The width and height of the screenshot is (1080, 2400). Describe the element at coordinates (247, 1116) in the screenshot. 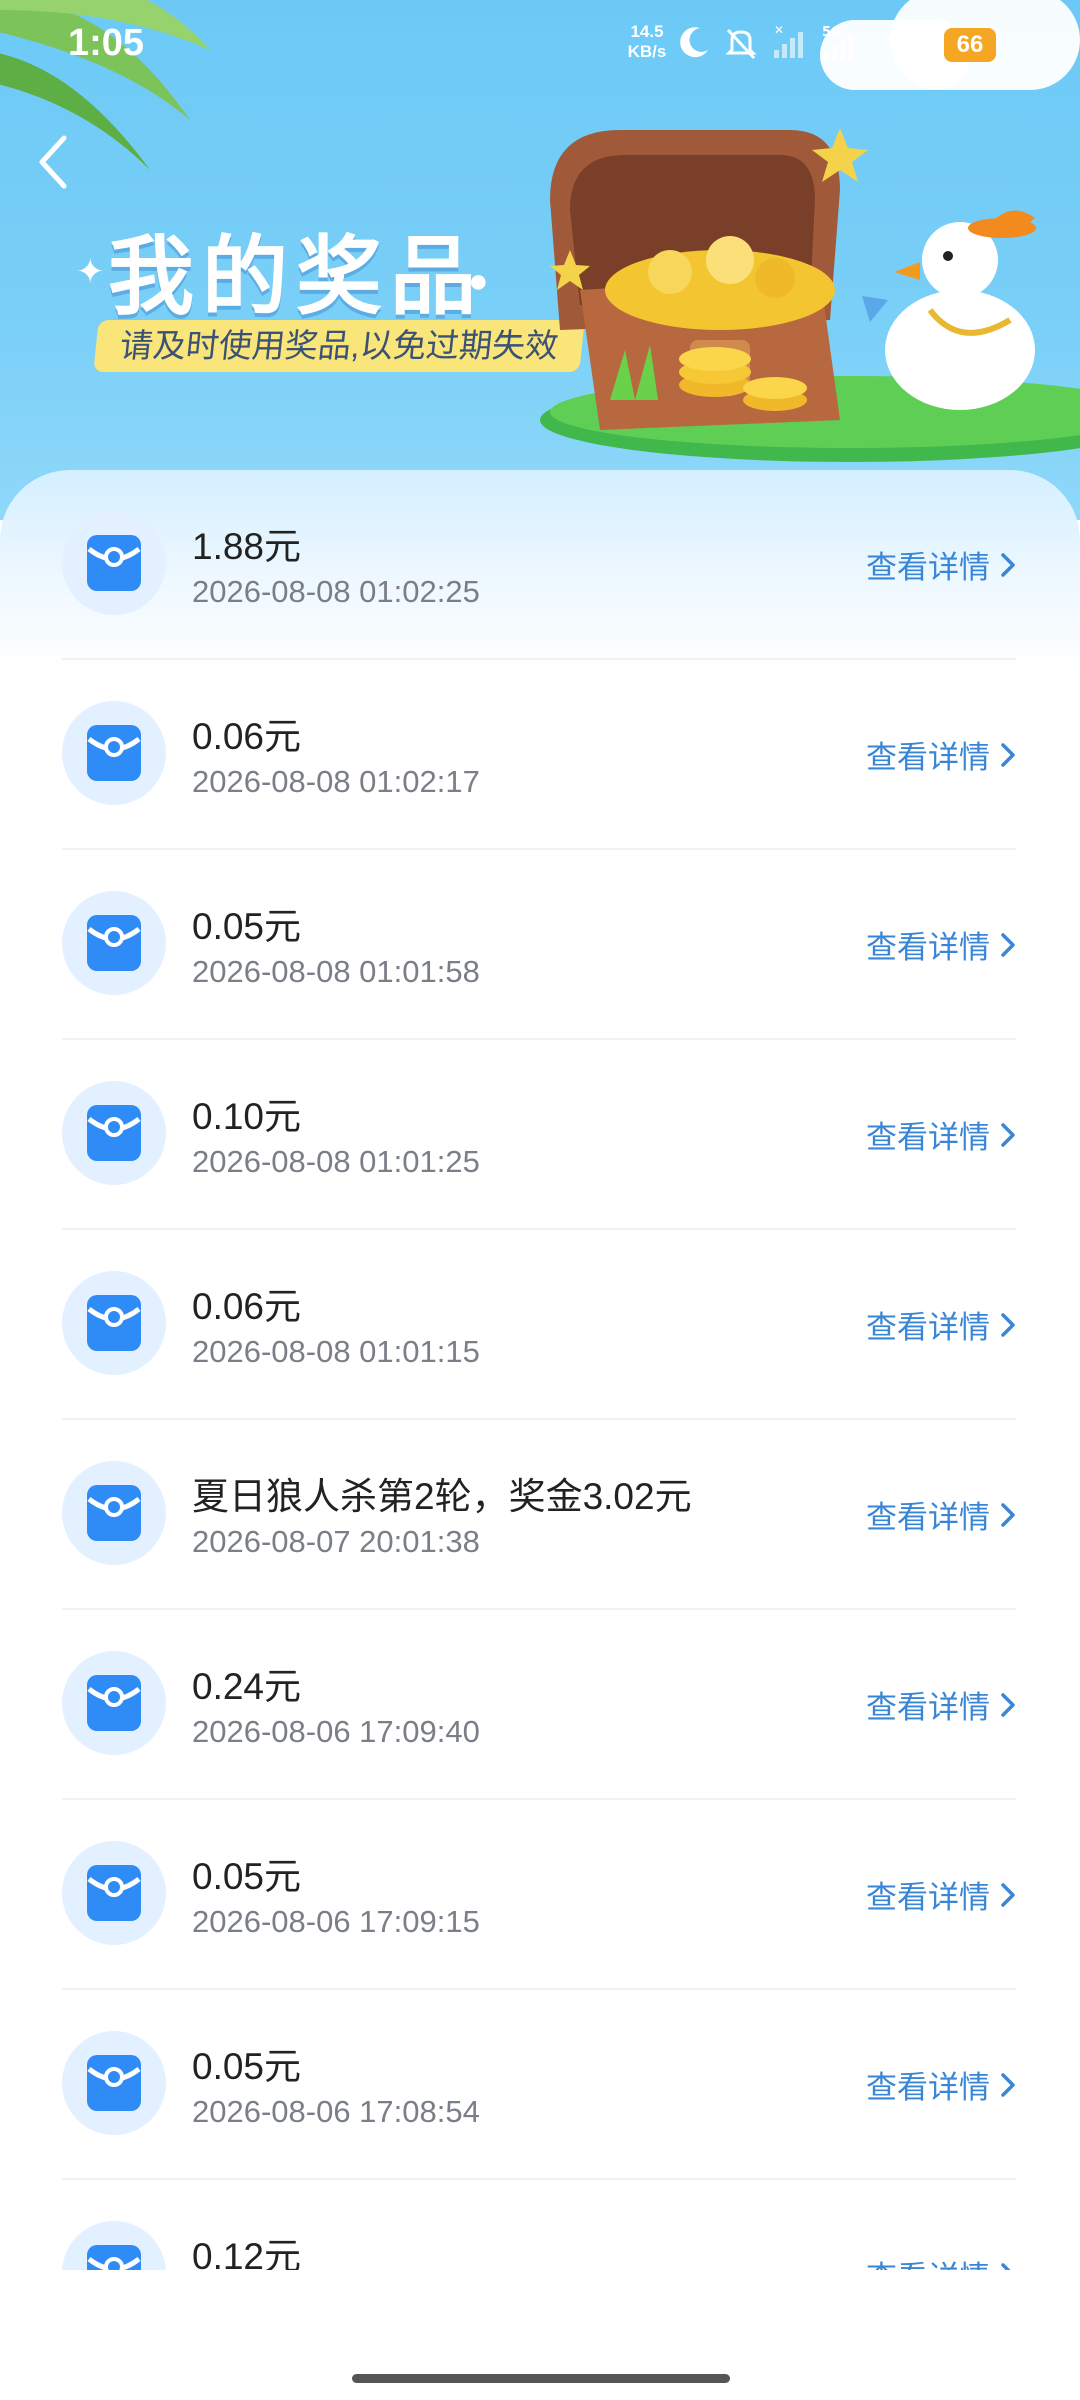

I see `prize-title: 0.10元` at that location.